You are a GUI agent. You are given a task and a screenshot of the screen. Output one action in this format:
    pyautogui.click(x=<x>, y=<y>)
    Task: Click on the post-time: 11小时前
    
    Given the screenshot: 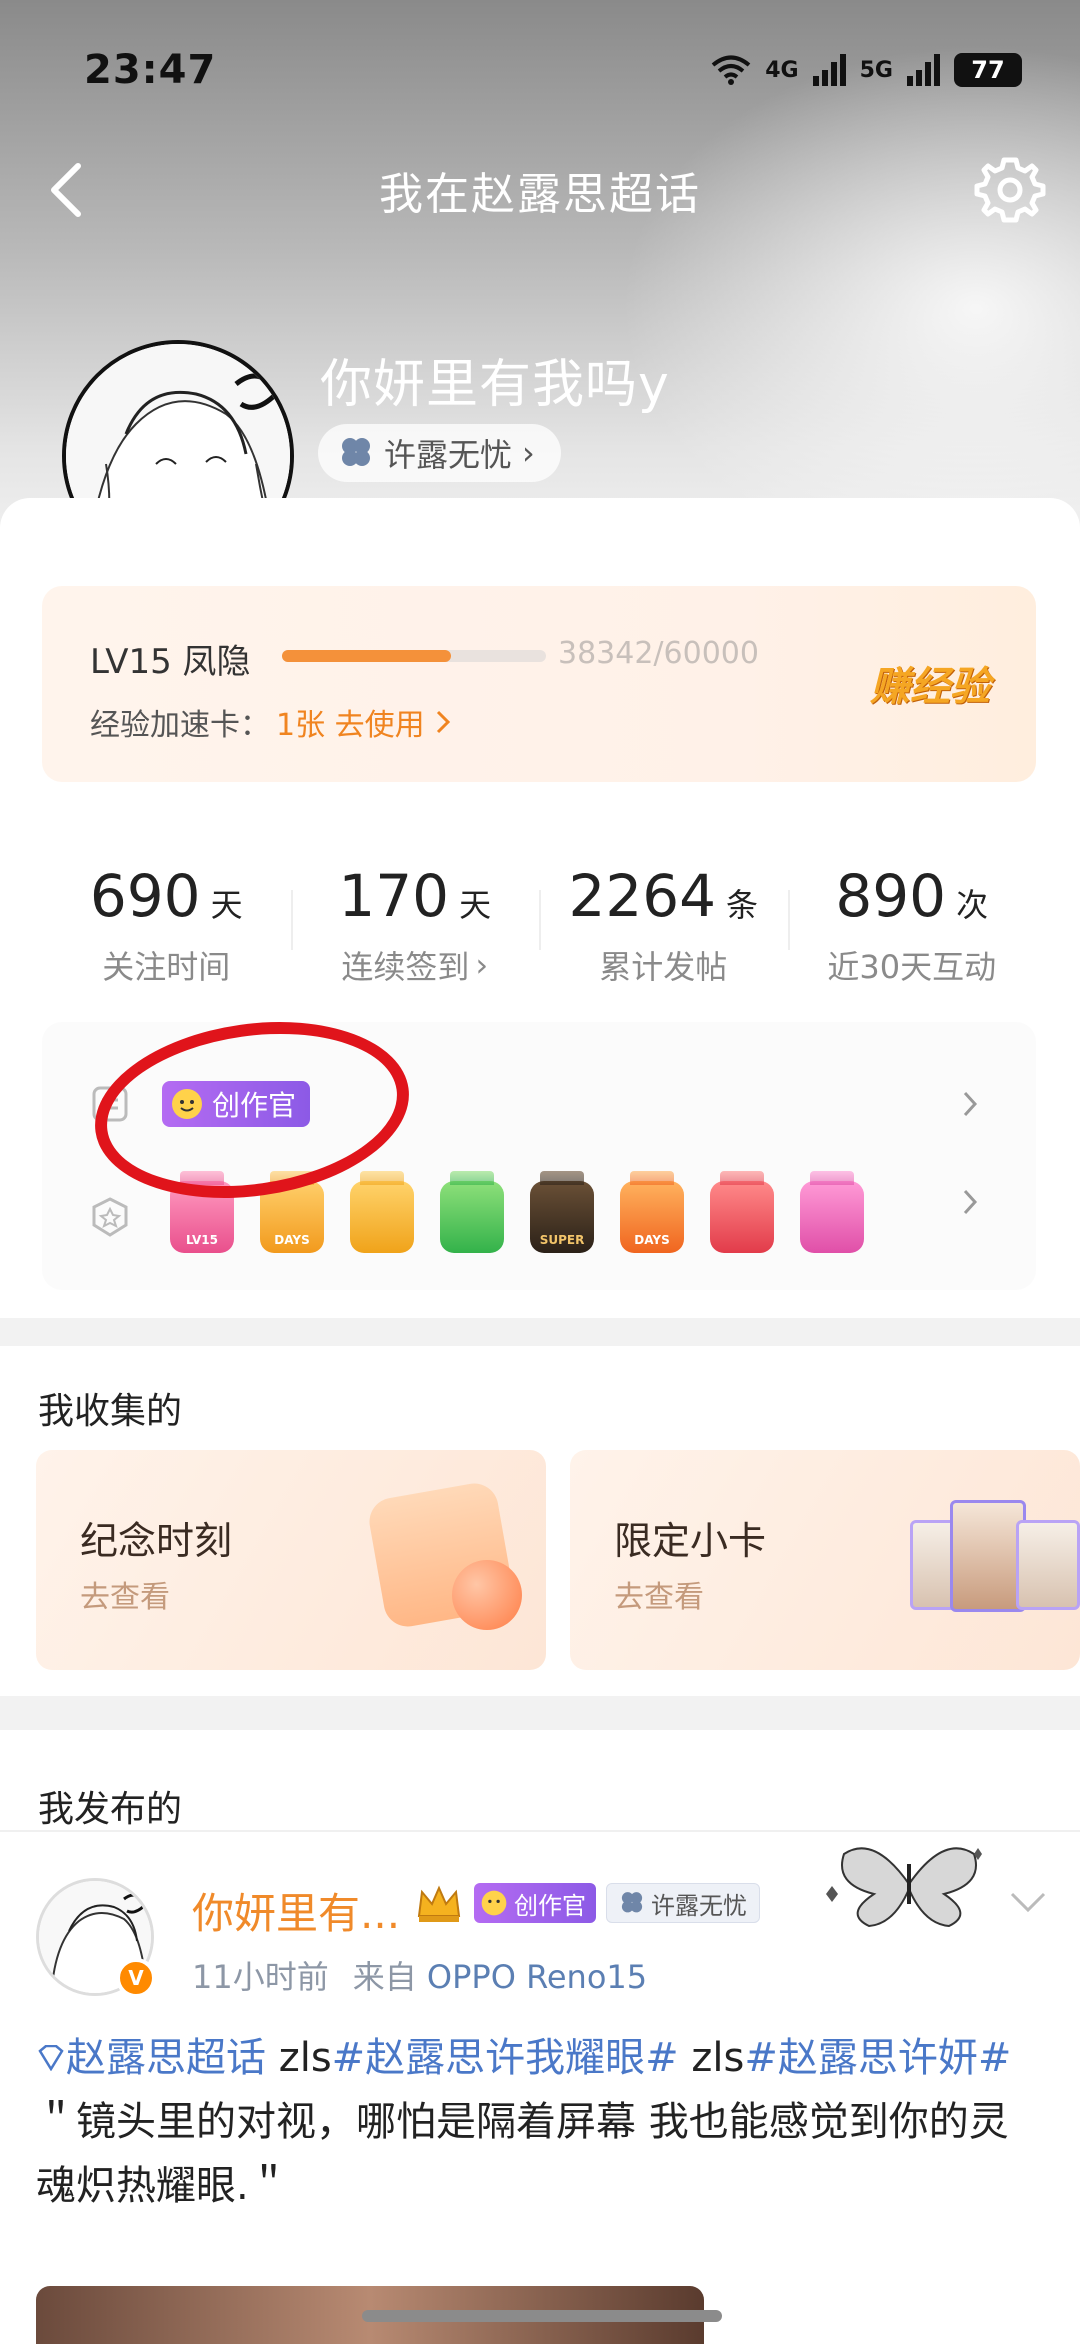 What is the action you would take?
    pyautogui.click(x=260, y=1977)
    